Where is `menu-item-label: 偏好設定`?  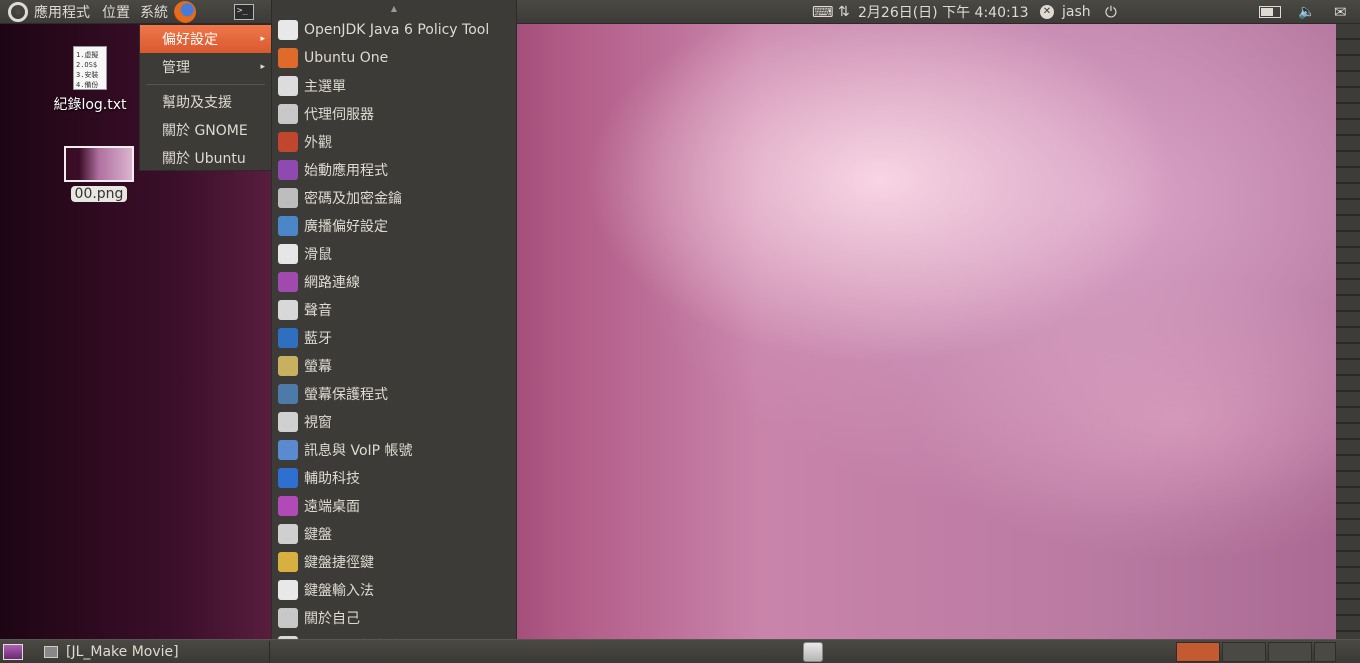
menu-item-label: 偏好設定 is located at coordinates (190, 40).